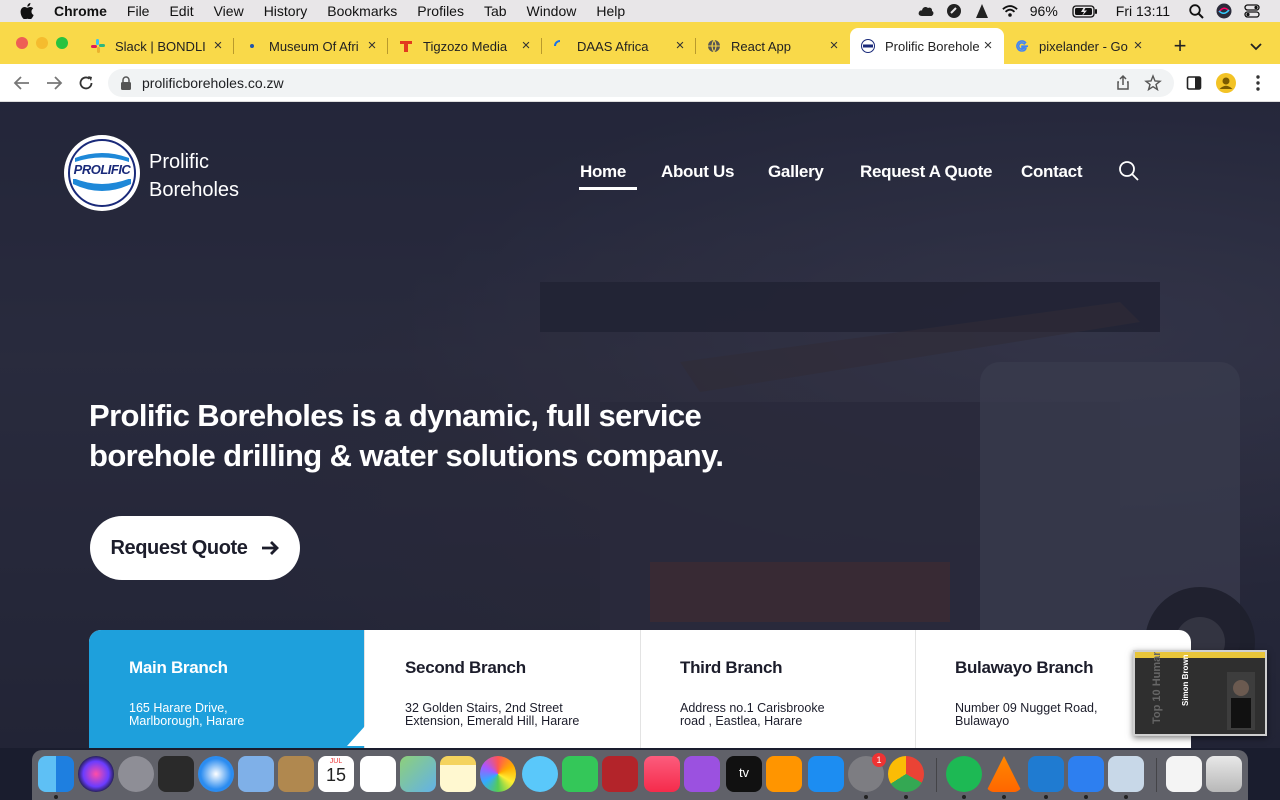 The image size is (1280, 800). I want to click on creative-cloud-icon, so click(926, 11).